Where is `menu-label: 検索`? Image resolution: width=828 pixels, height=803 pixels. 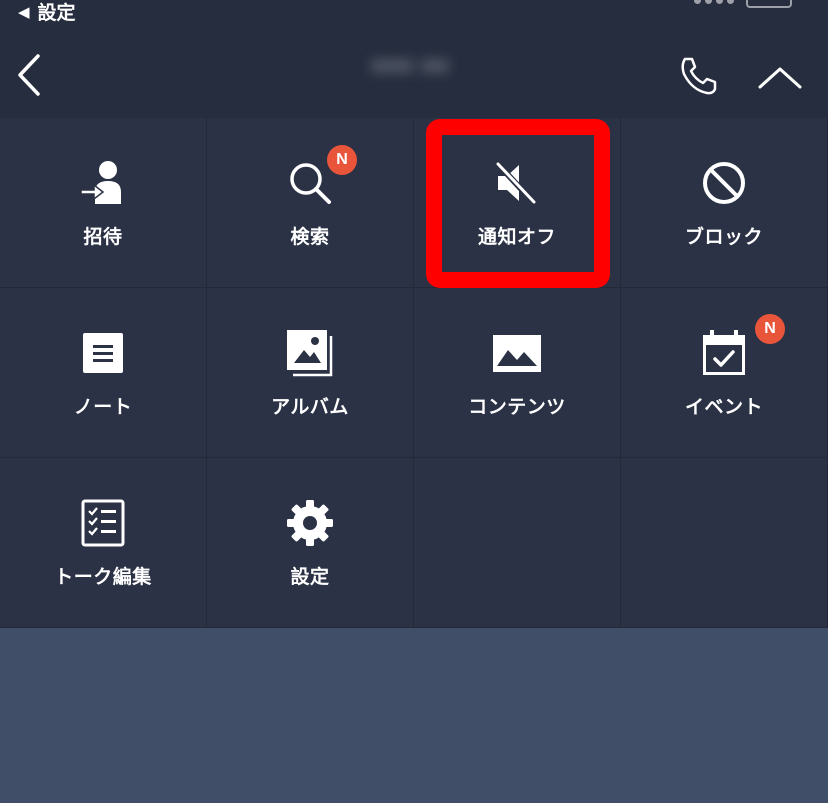
menu-label: 検索 is located at coordinates (310, 237).